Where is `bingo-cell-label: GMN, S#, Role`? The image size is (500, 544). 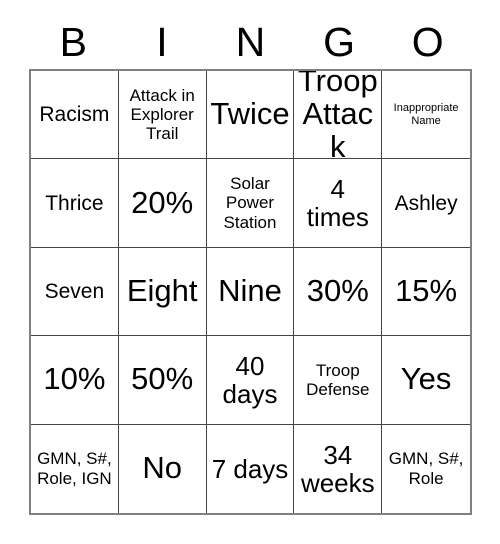
bingo-cell-label: GMN, S#, Role is located at coordinates (426, 468).